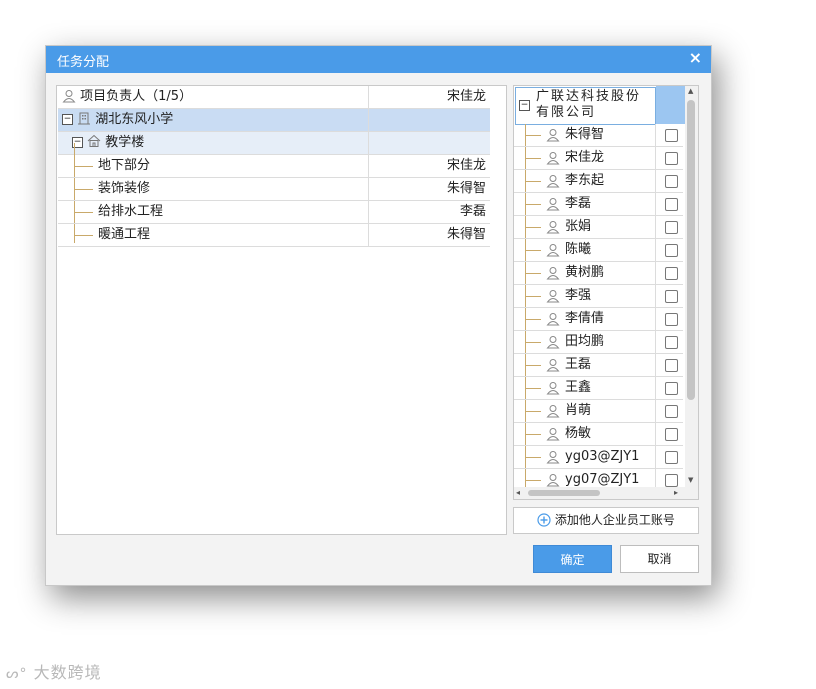  Describe the element at coordinates (274, 189) in the screenshot. I see `table-row: 装饰装修 朱得智` at that location.